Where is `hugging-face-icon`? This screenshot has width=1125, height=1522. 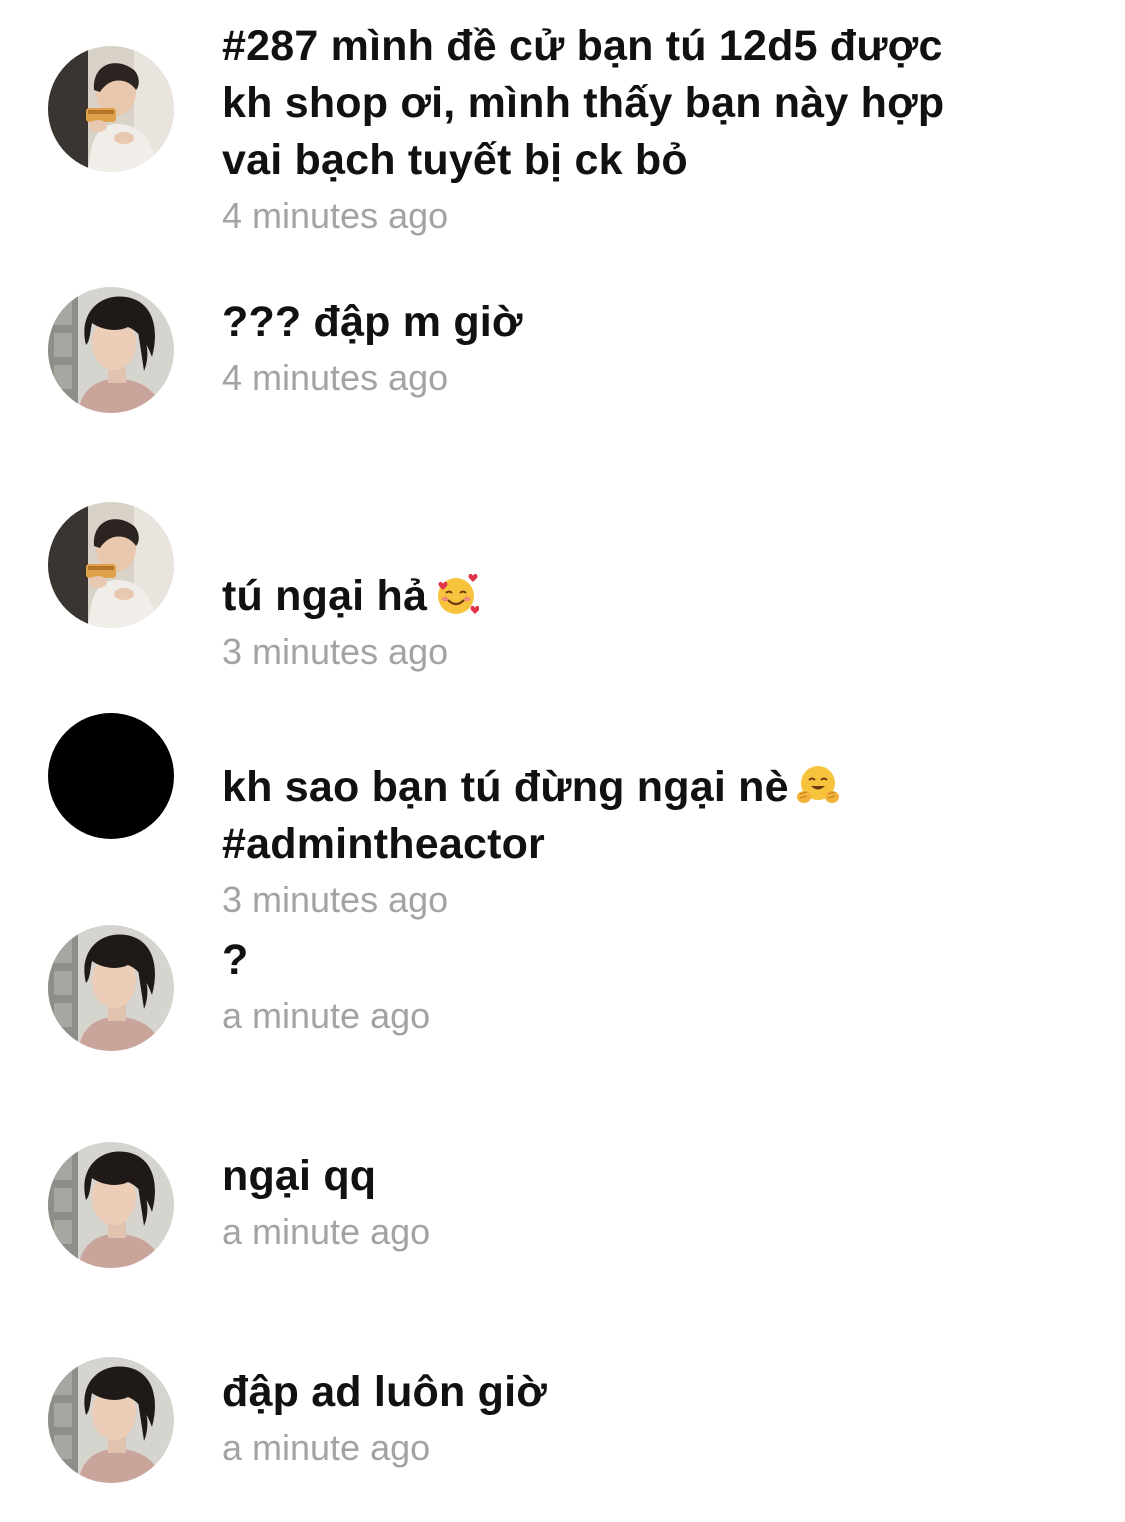
hugging-face-icon is located at coordinates (818, 786).